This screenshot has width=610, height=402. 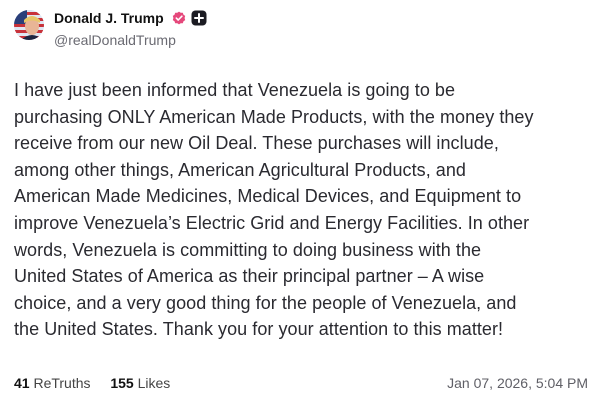 I want to click on author-handle: @realDonaldTrump, so click(x=115, y=40).